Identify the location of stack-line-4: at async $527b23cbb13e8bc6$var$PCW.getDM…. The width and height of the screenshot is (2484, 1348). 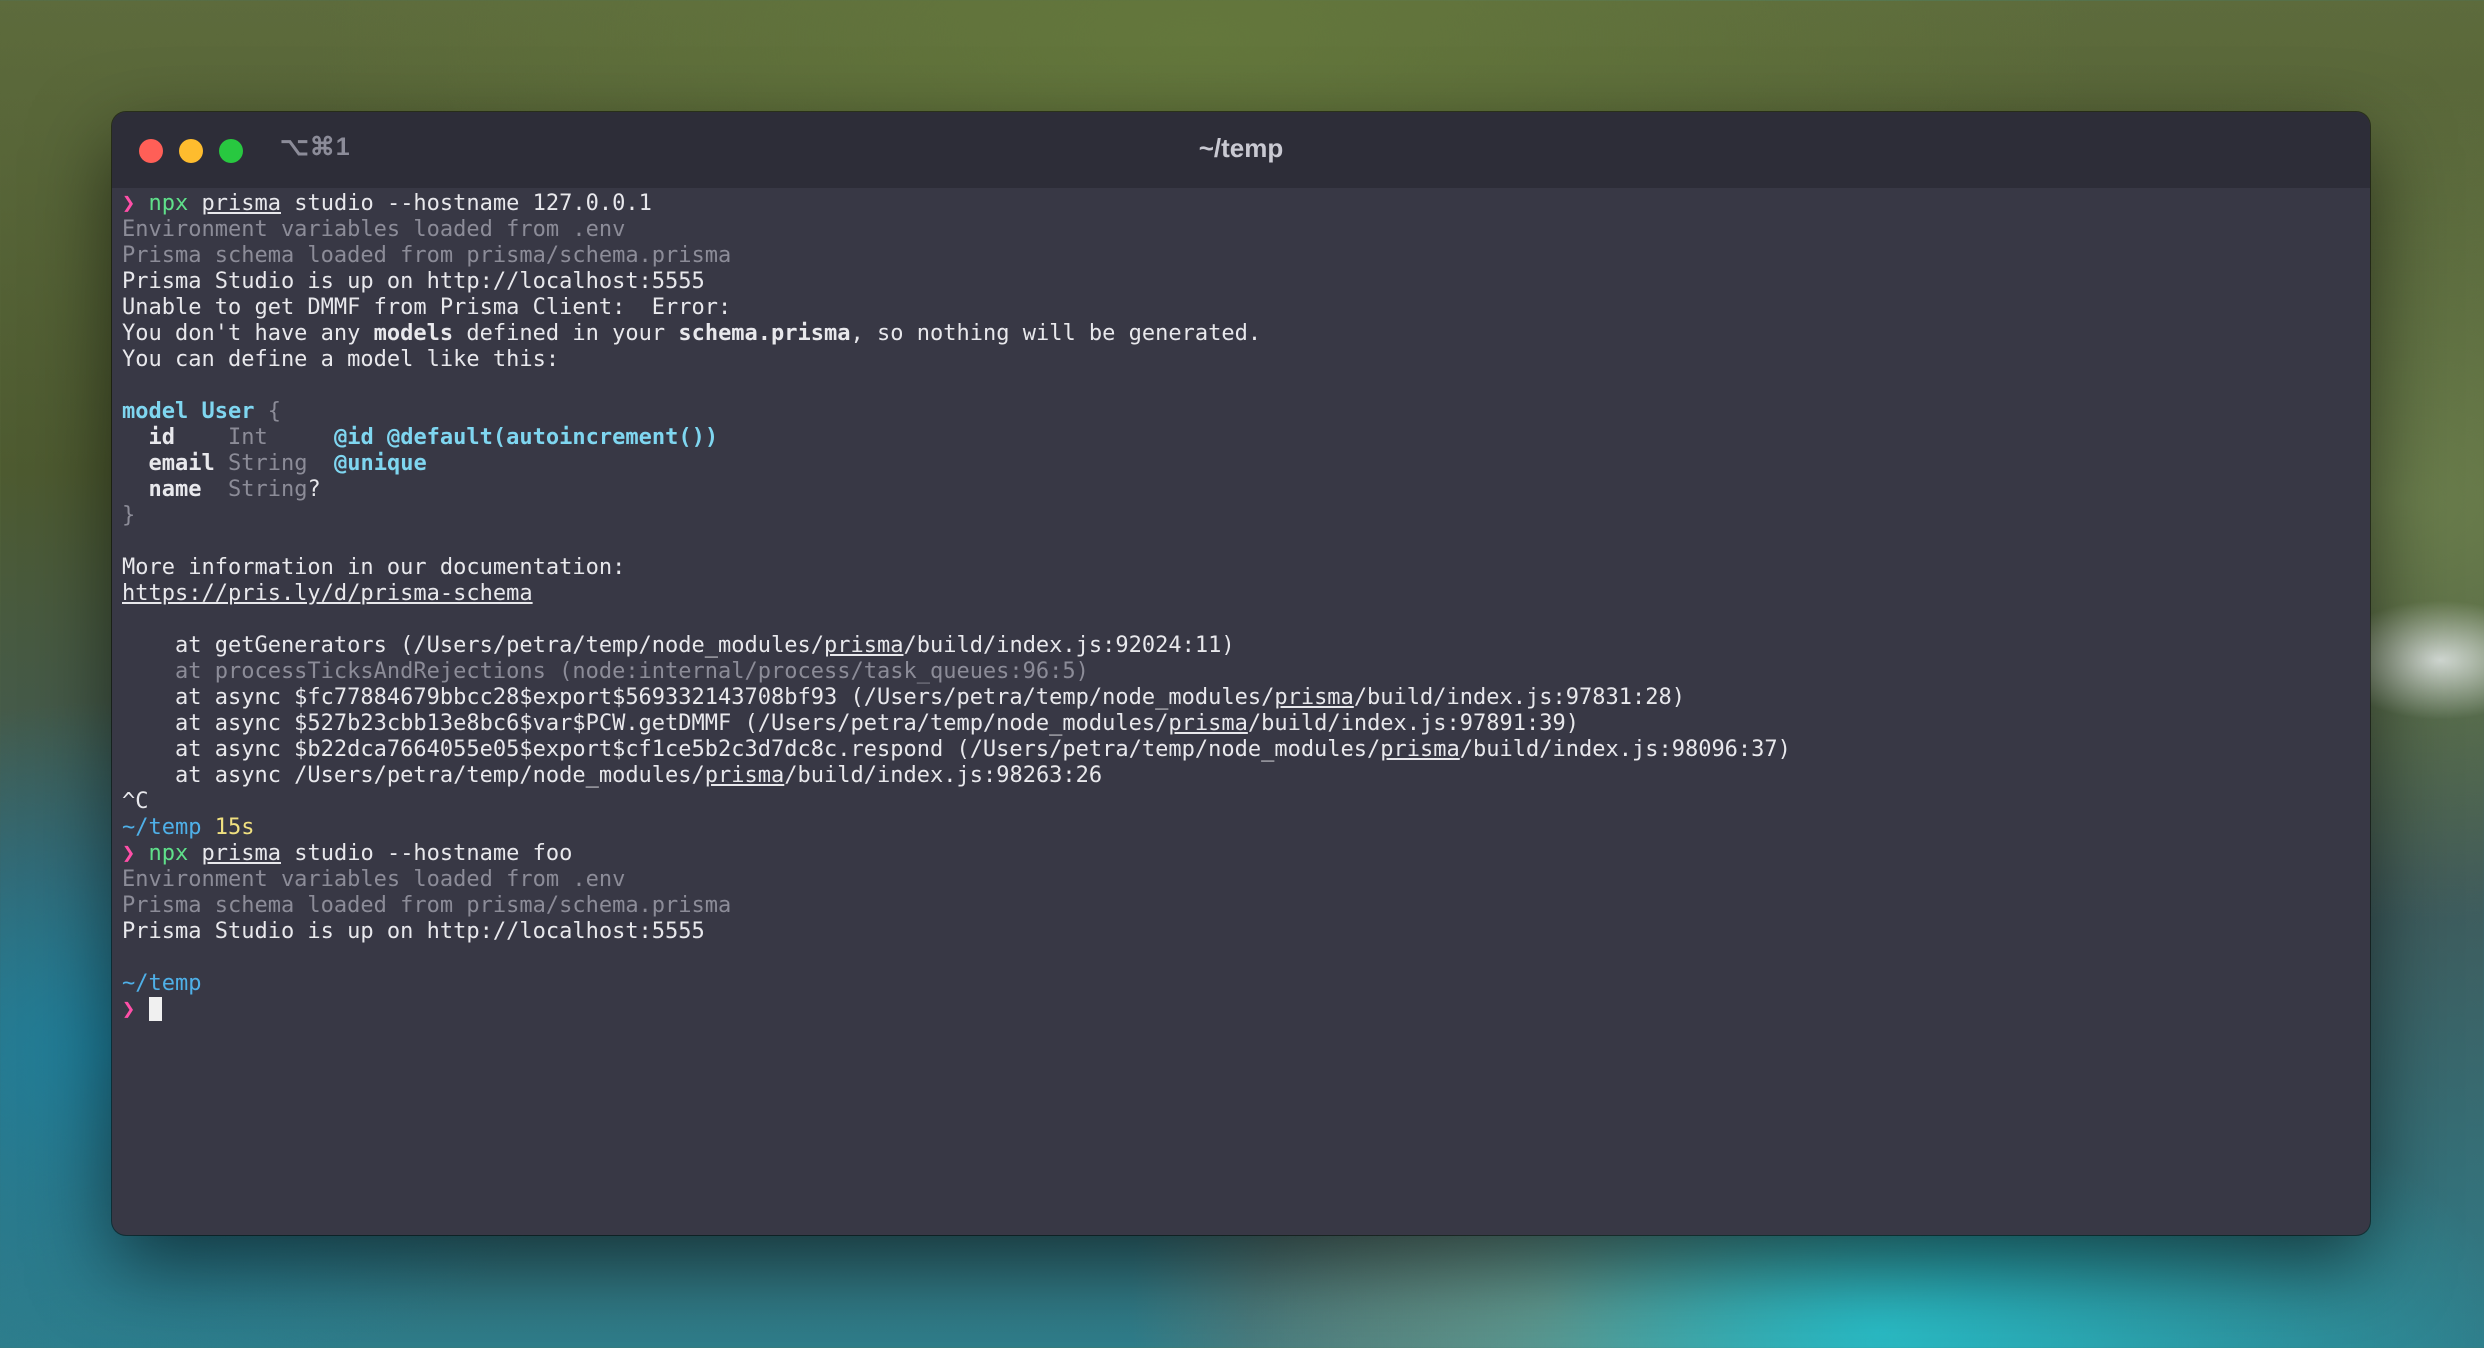
(1241, 724).